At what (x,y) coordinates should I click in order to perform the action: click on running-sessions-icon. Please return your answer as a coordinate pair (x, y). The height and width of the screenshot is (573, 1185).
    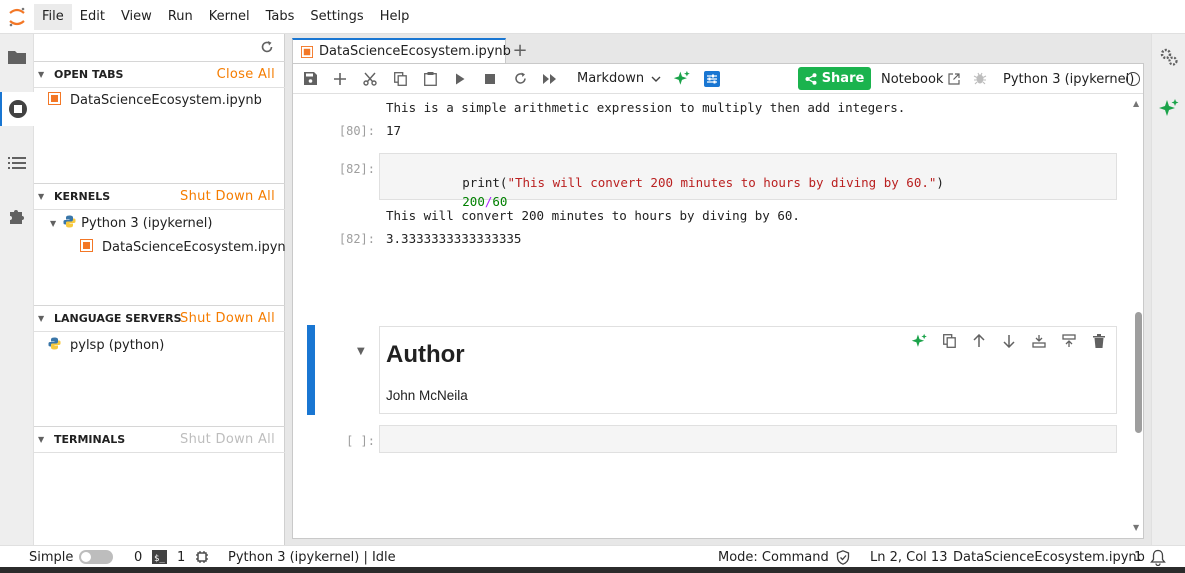
    Looking at the image, I should click on (17, 109).